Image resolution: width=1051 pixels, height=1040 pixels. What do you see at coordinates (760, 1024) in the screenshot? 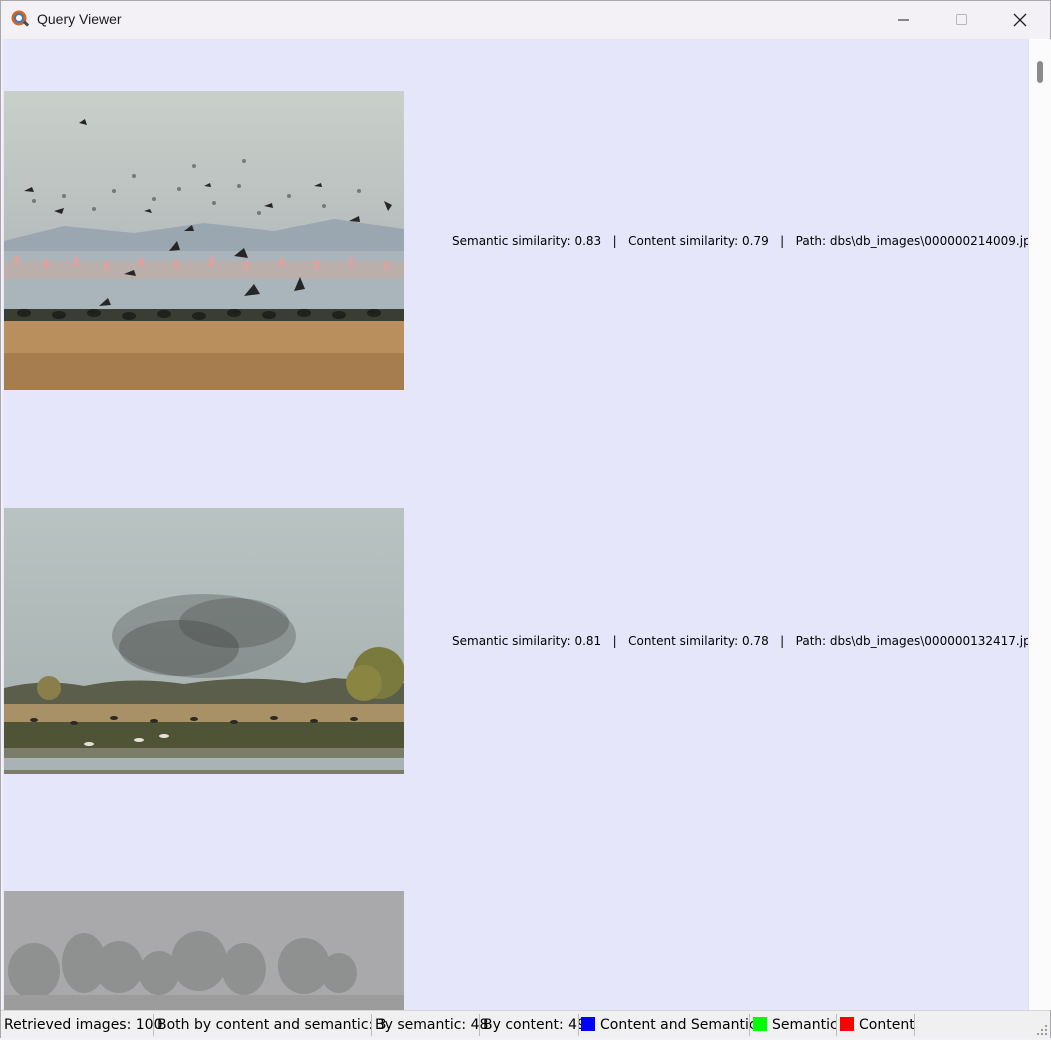
I see `legend-swatch-semantic` at bounding box center [760, 1024].